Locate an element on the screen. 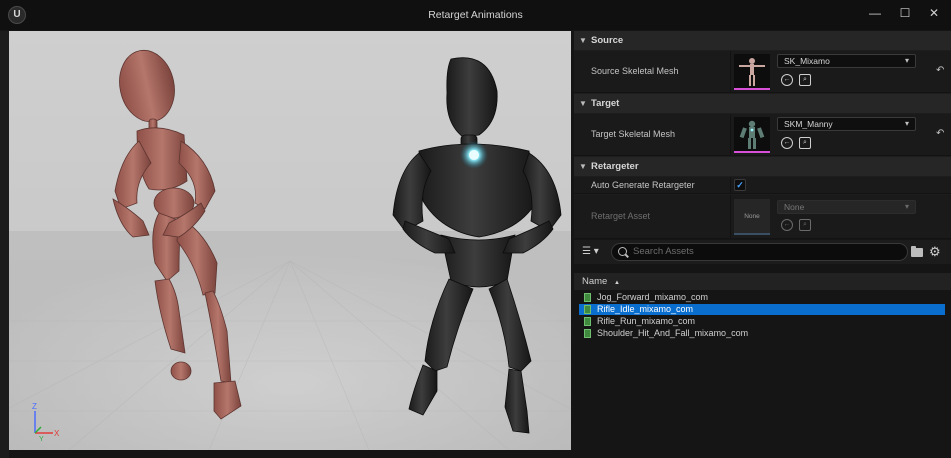 Image resolution: width=951 pixels, height=458 pixels. sort-ascending-icon: ▲ is located at coordinates (616, 283).